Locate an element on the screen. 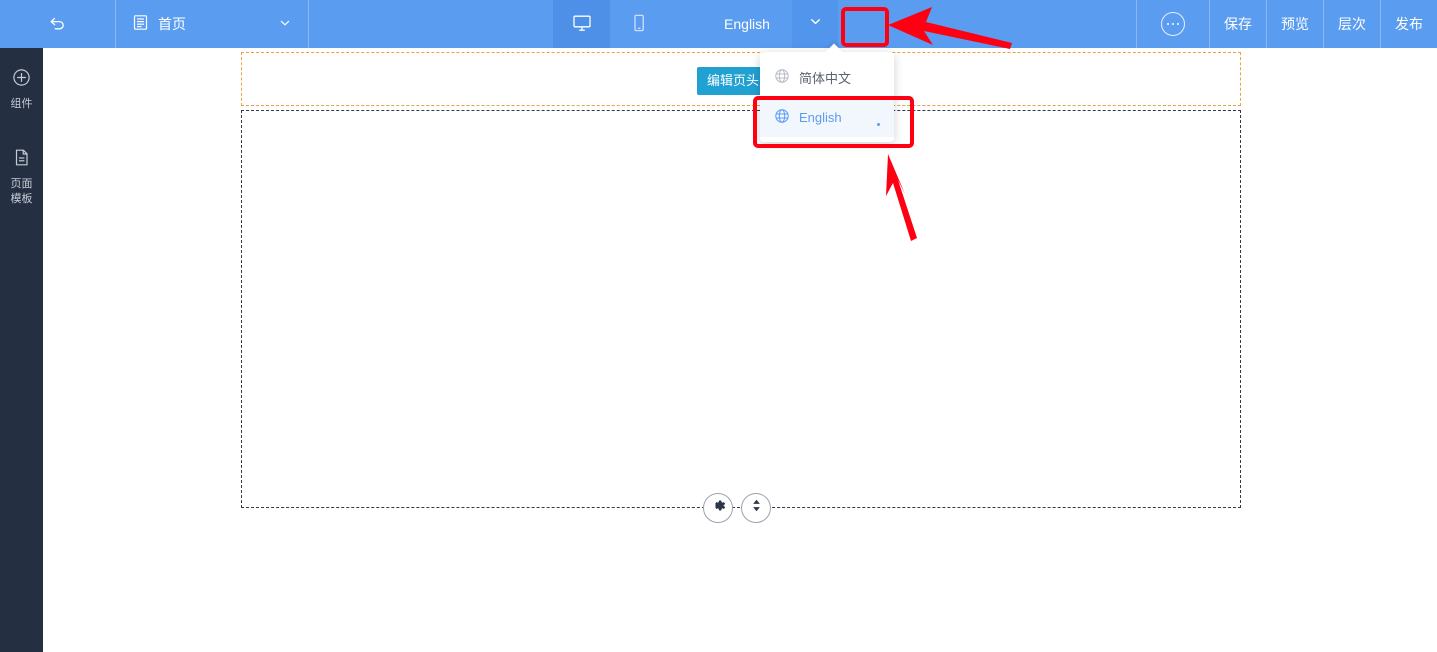 This screenshot has width=1437, height=652. device-toggle-desktop is located at coordinates (581, 24).